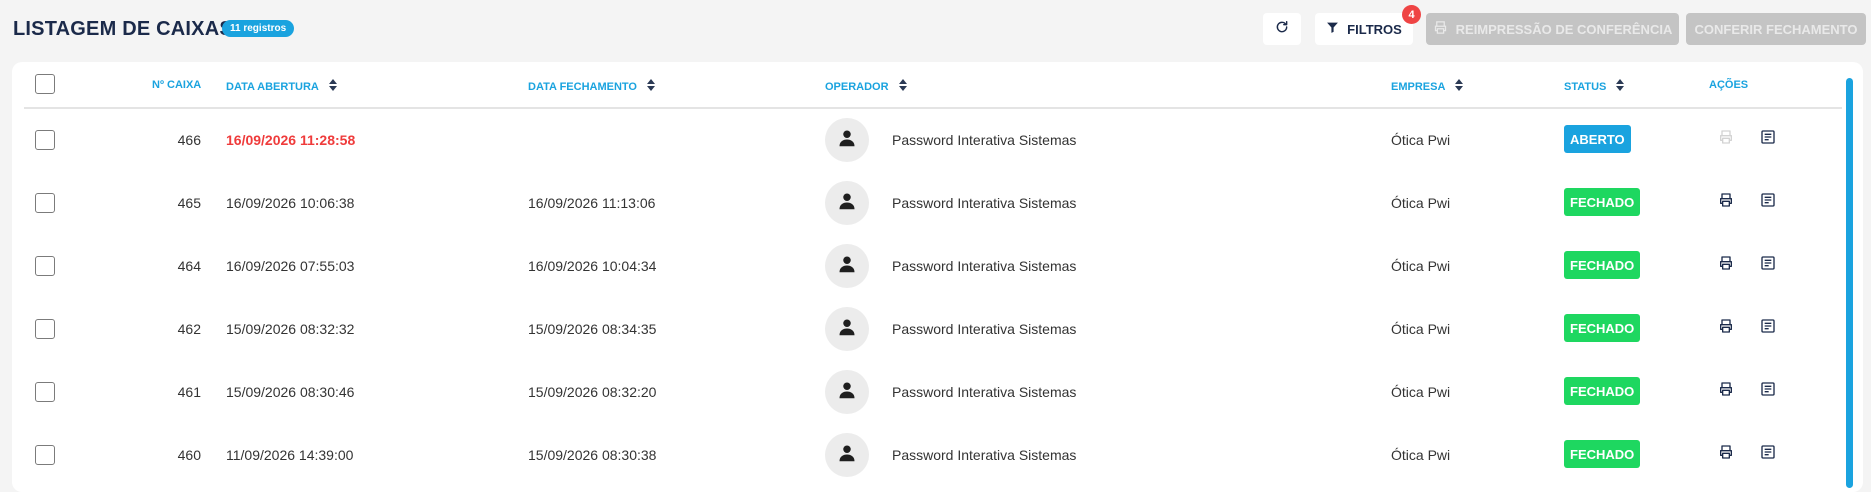 This screenshot has width=1871, height=492. What do you see at coordinates (857, 86) in the screenshot?
I see `column-label: OPERADOR` at bounding box center [857, 86].